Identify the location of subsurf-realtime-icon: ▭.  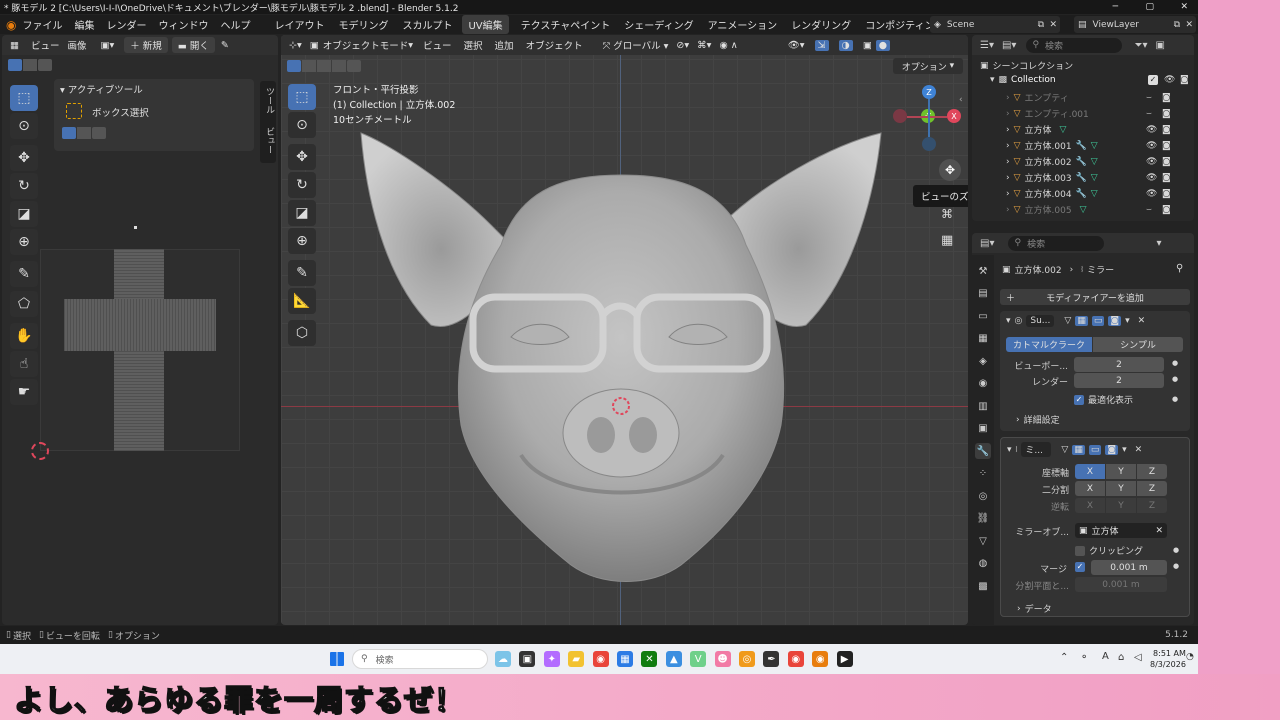
(1098, 321).